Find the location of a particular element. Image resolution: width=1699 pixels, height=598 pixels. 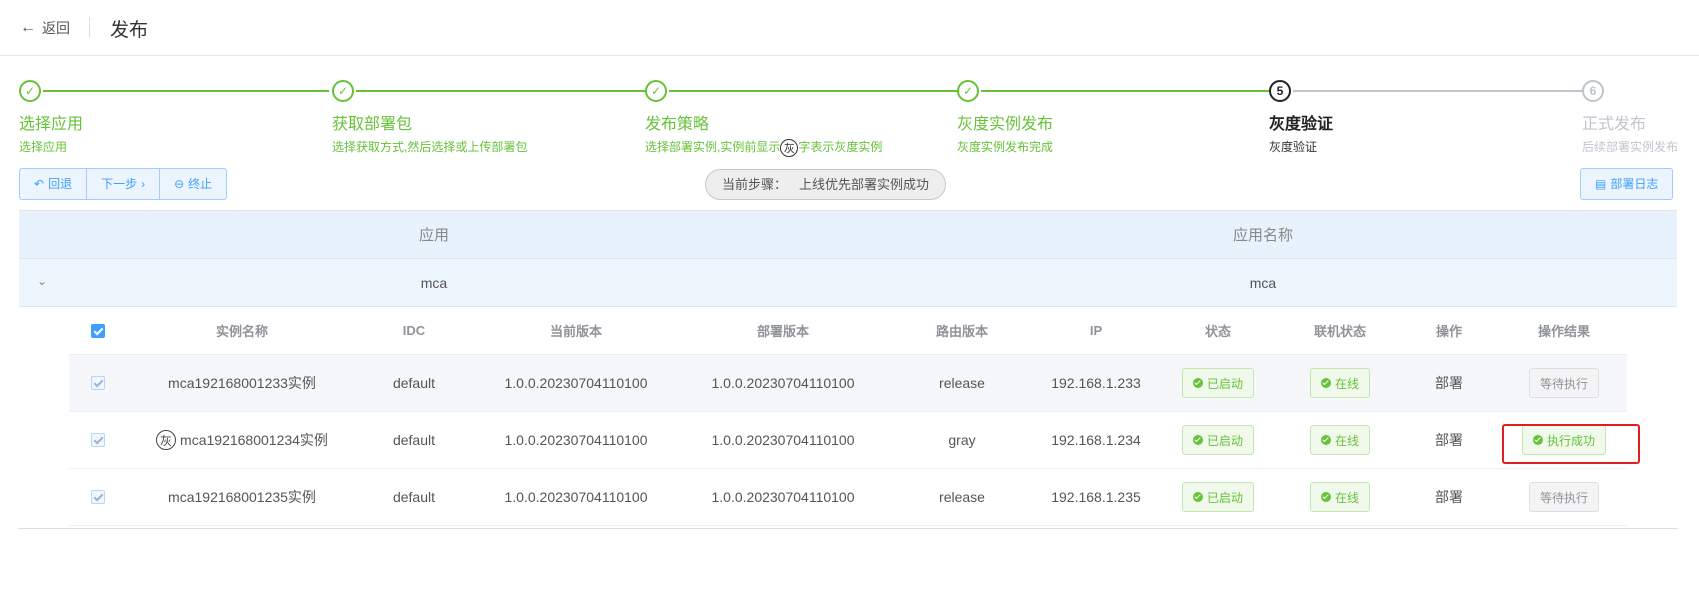

rollback-button: ↶ 回退 is located at coordinates (54, 184).